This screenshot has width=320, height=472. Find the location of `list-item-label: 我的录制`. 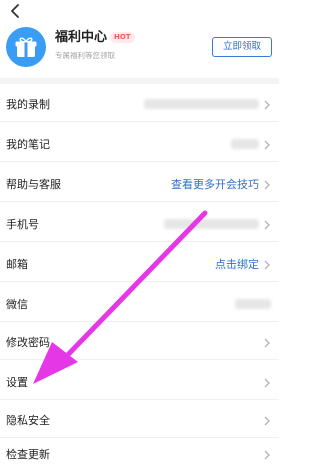

list-item-label: 我的录制 is located at coordinates (28, 104).